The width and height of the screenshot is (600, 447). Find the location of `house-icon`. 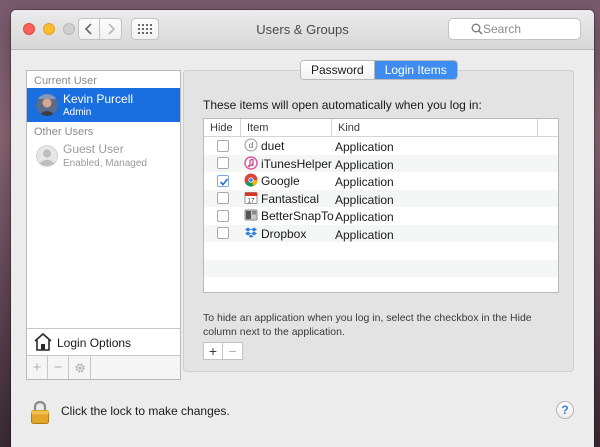

house-icon is located at coordinates (43, 341).